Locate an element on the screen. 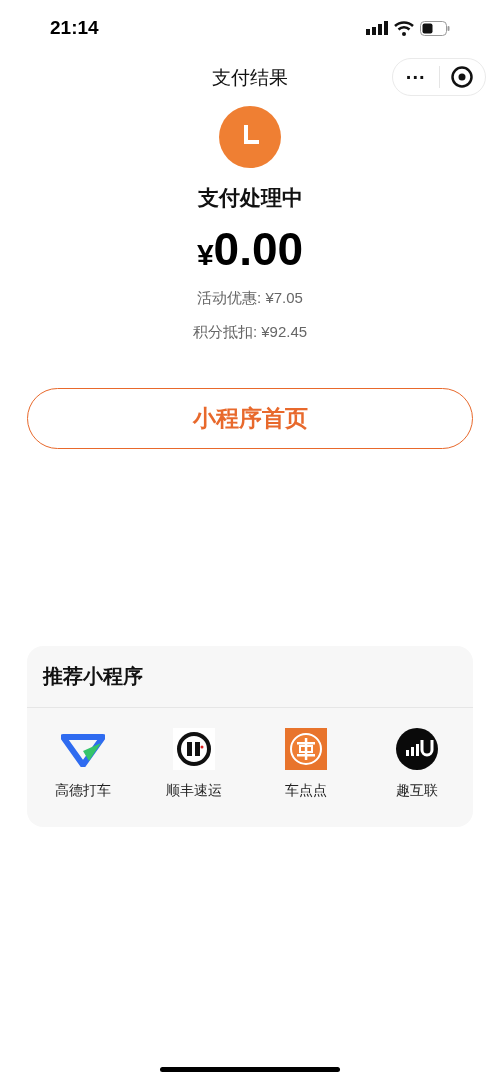 This screenshot has height=1082, width=500. discount-line: 积分抵扣: ¥92.45 is located at coordinates (250, 332).